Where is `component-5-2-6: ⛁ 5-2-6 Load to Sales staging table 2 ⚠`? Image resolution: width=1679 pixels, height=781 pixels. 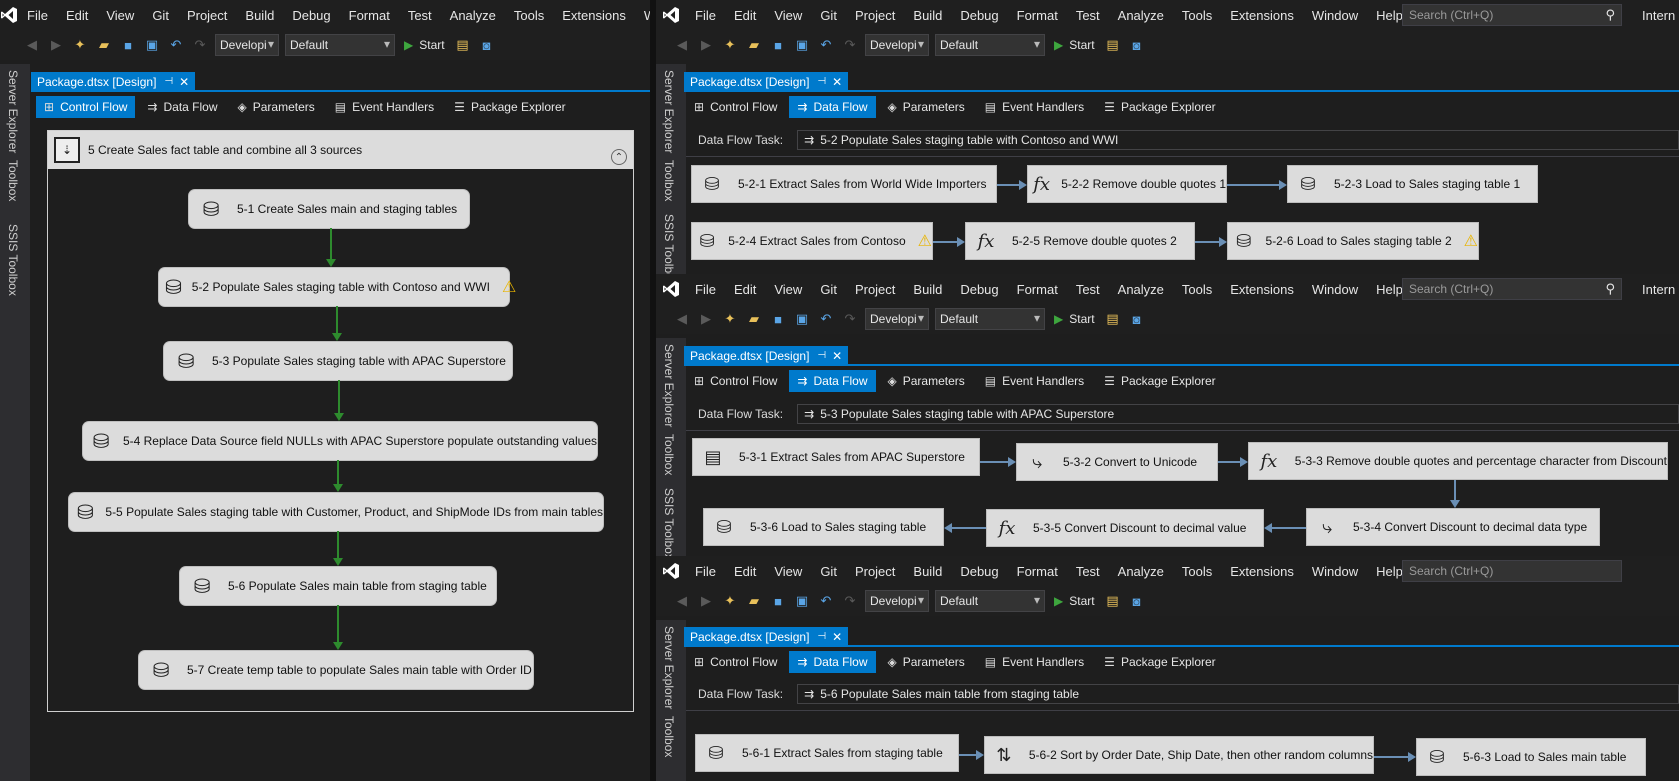
component-5-2-6: ⛁ 5-2-6 Load to Sales staging table 2 ⚠ is located at coordinates (1353, 241).